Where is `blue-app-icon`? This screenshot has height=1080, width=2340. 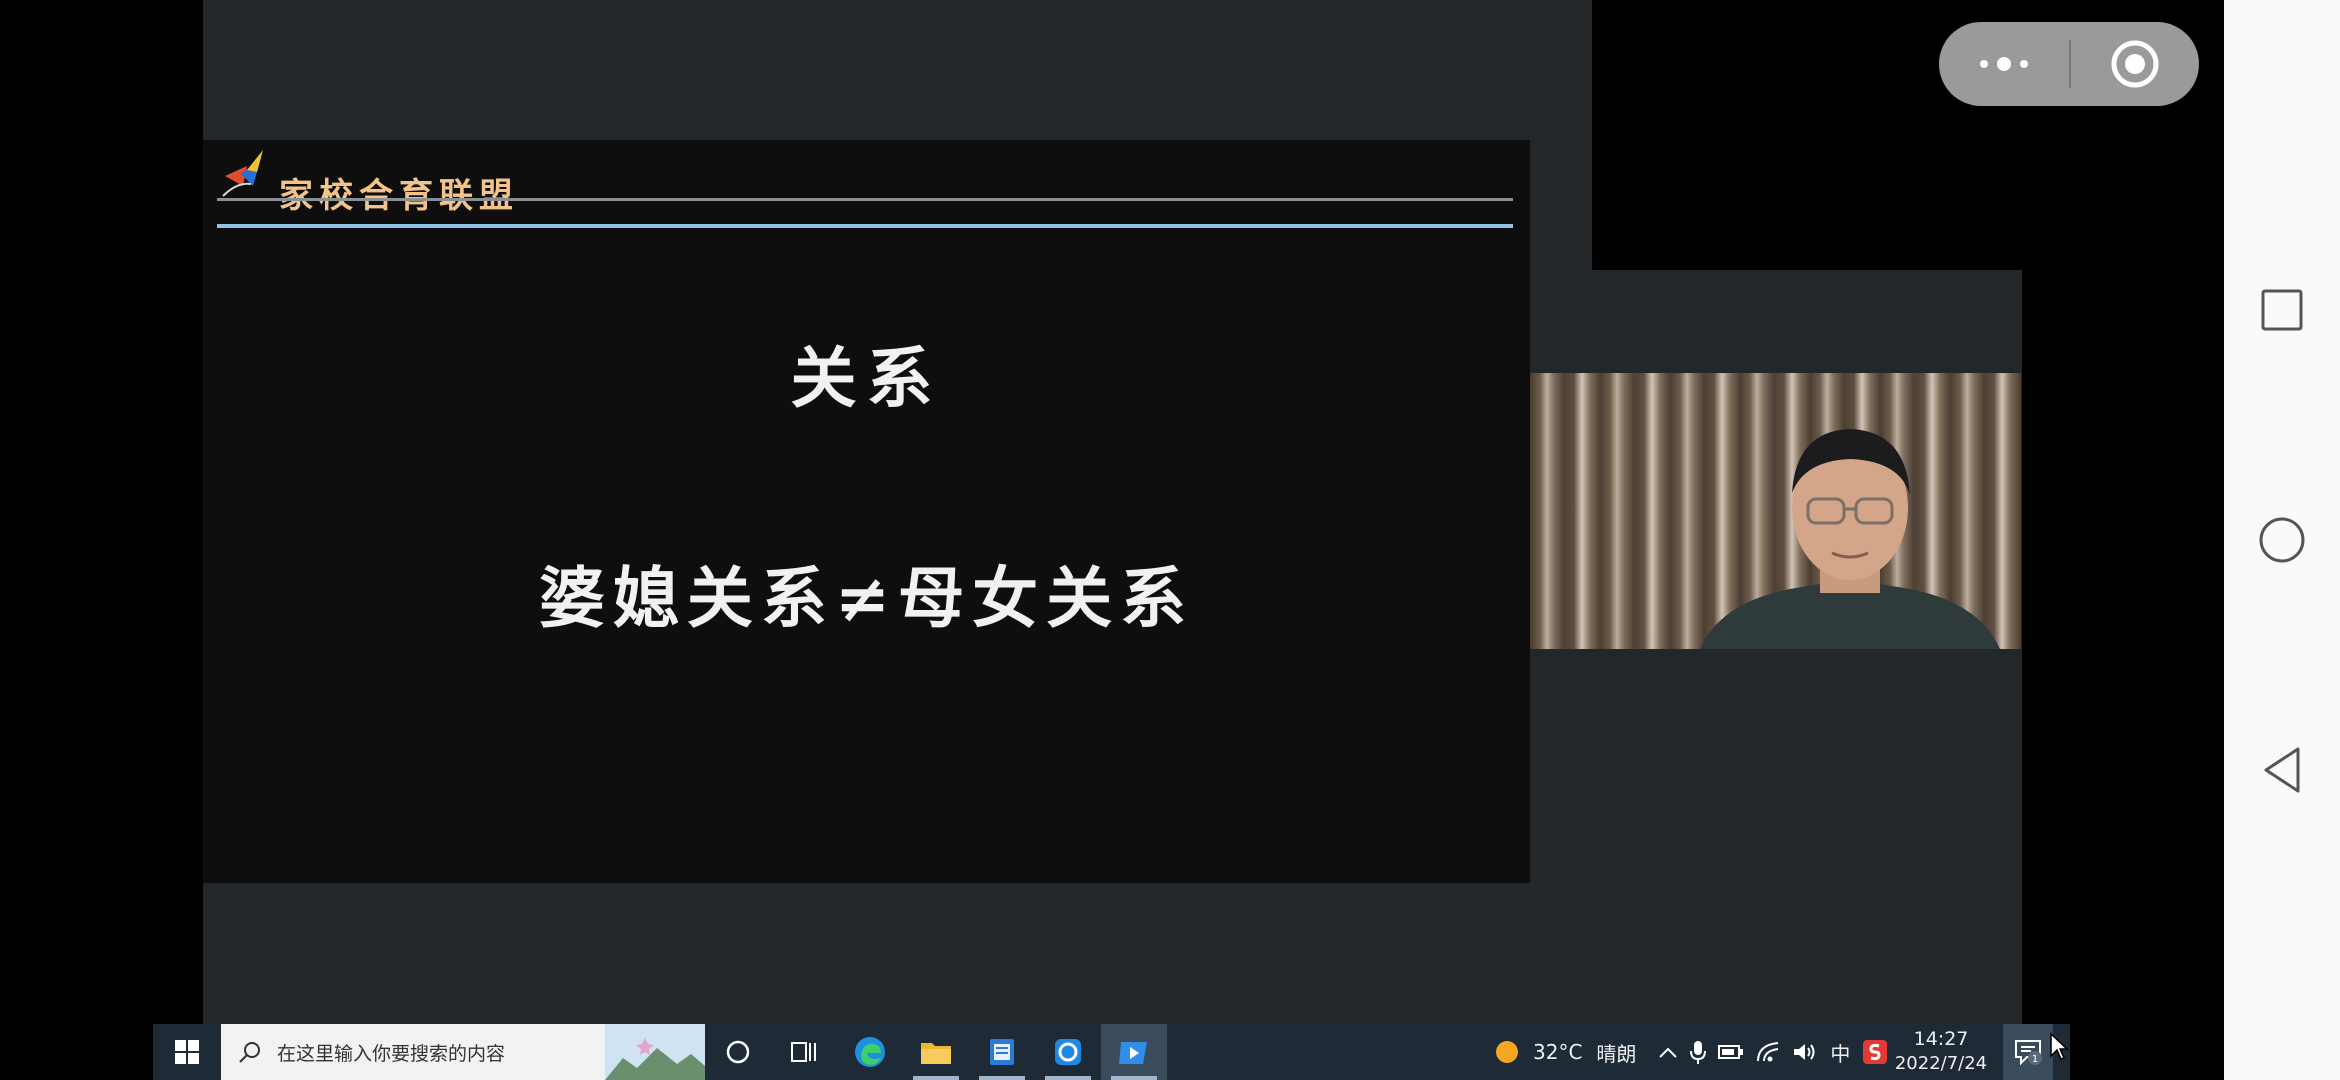
blue-app-icon is located at coordinates (1068, 1052).